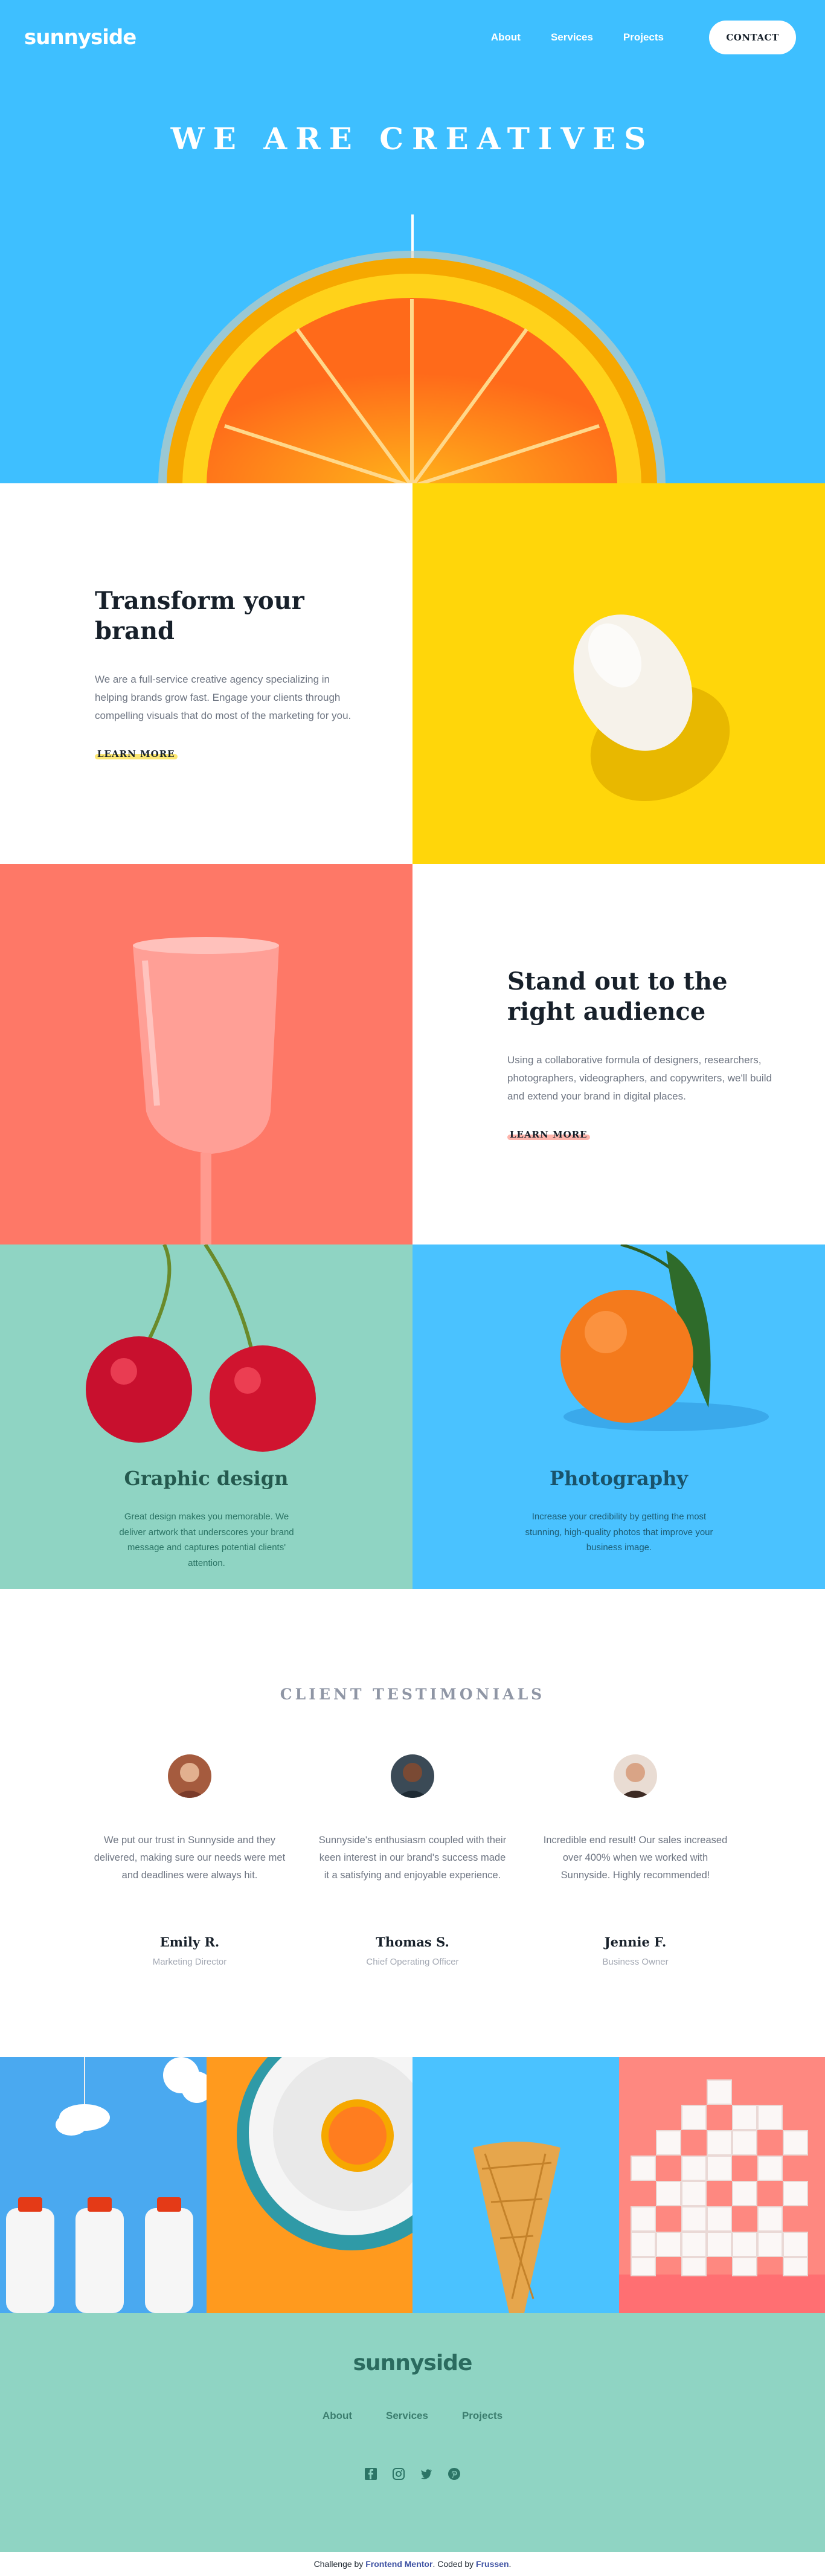 The image size is (825, 2576). Describe the element at coordinates (412, 367) in the screenshot. I see `orange-slice-image` at that location.